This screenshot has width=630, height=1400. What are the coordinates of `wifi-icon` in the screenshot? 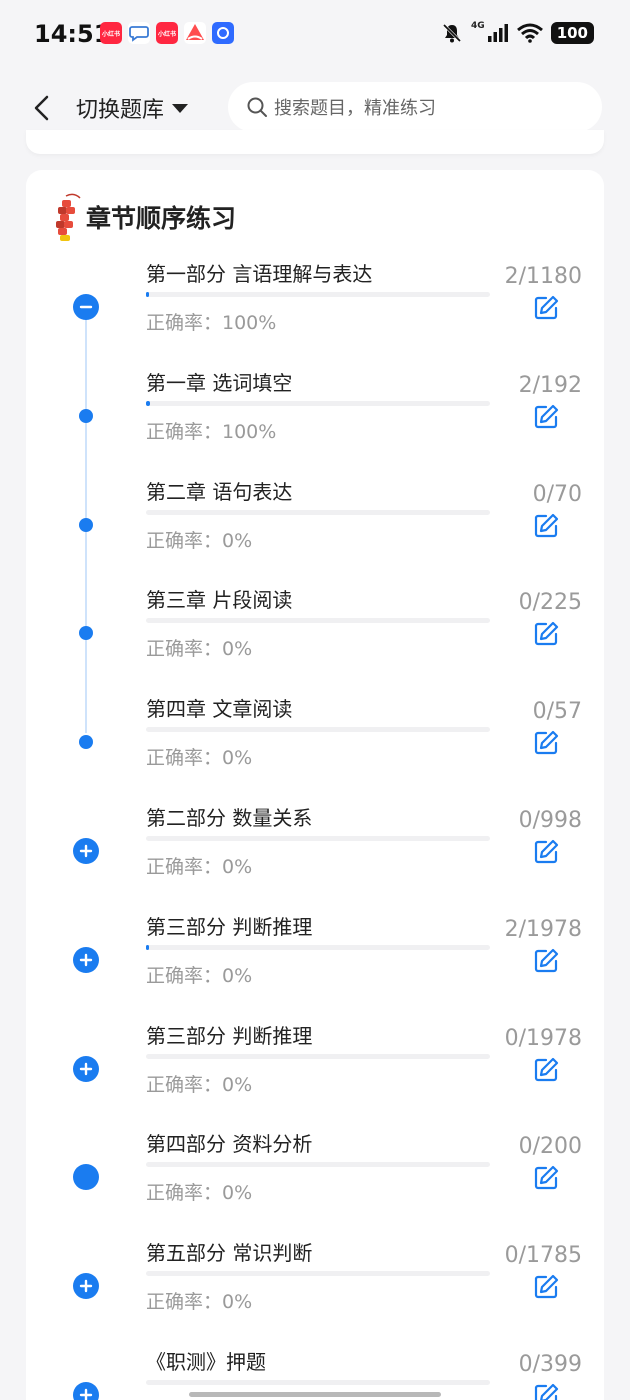 It's located at (529, 33).